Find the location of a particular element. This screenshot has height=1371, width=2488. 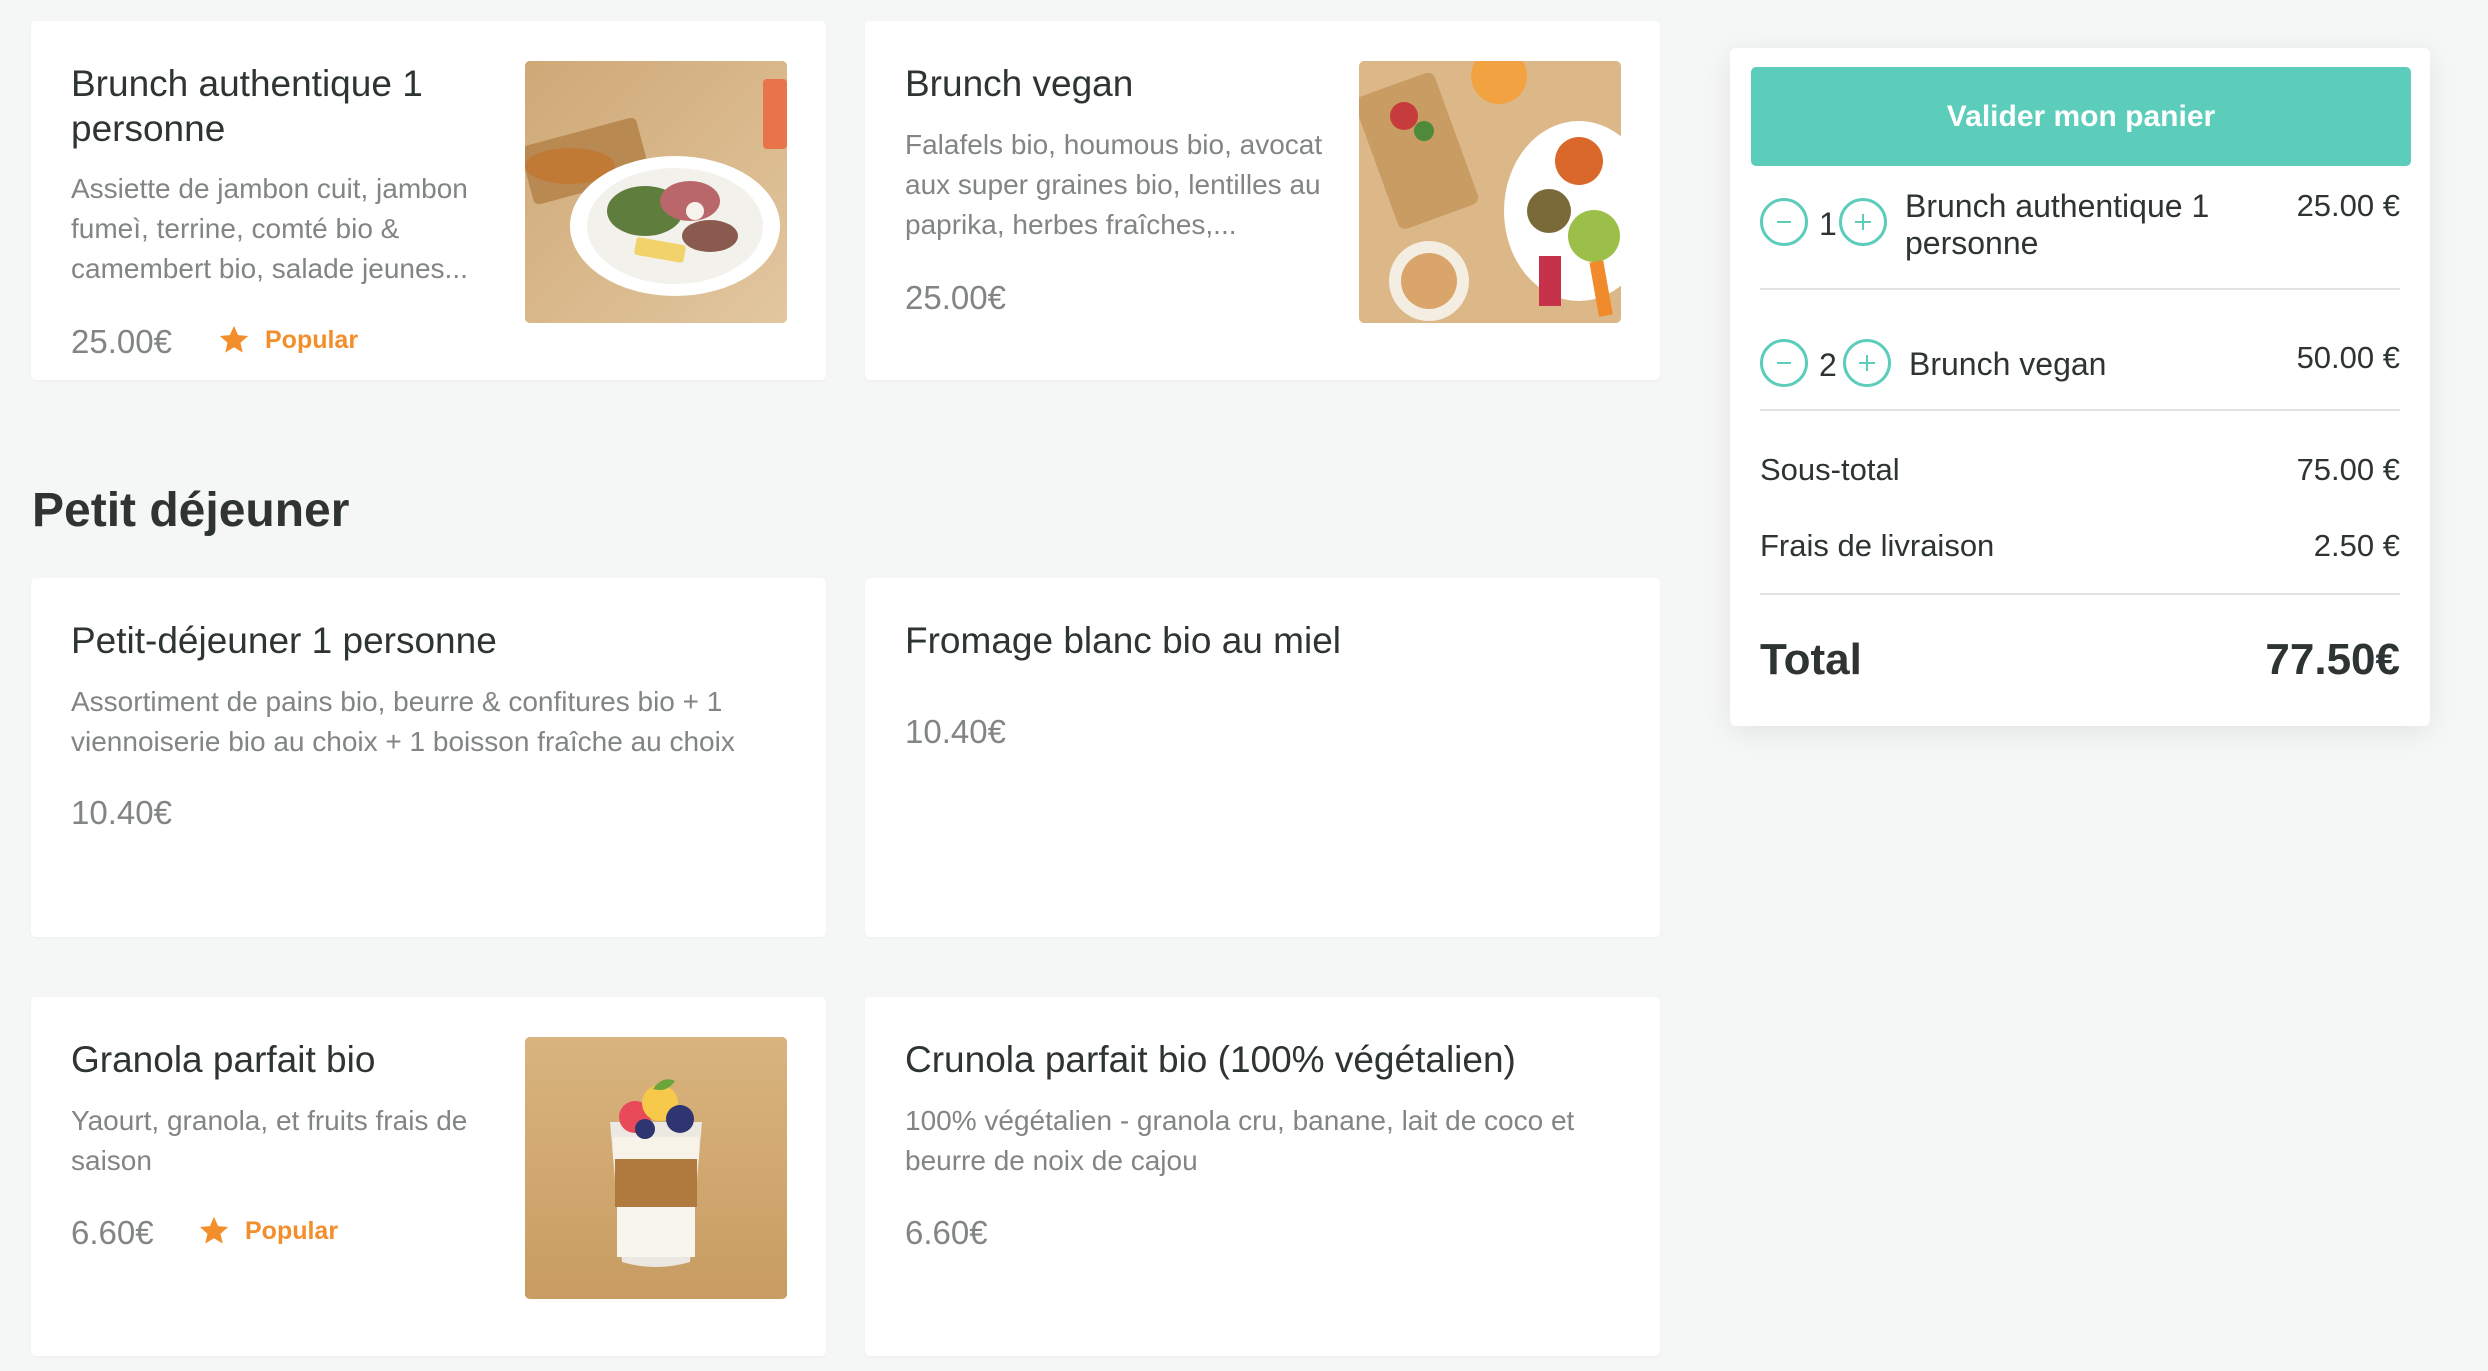

total-value: 77.50€ is located at coordinates (2332, 659).